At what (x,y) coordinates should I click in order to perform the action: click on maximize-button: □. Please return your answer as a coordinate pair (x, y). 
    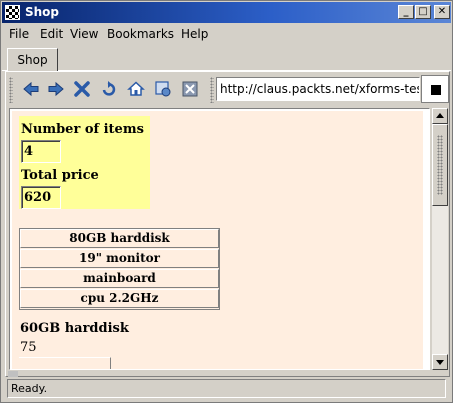
    Looking at the image, I should click on (423, 12).